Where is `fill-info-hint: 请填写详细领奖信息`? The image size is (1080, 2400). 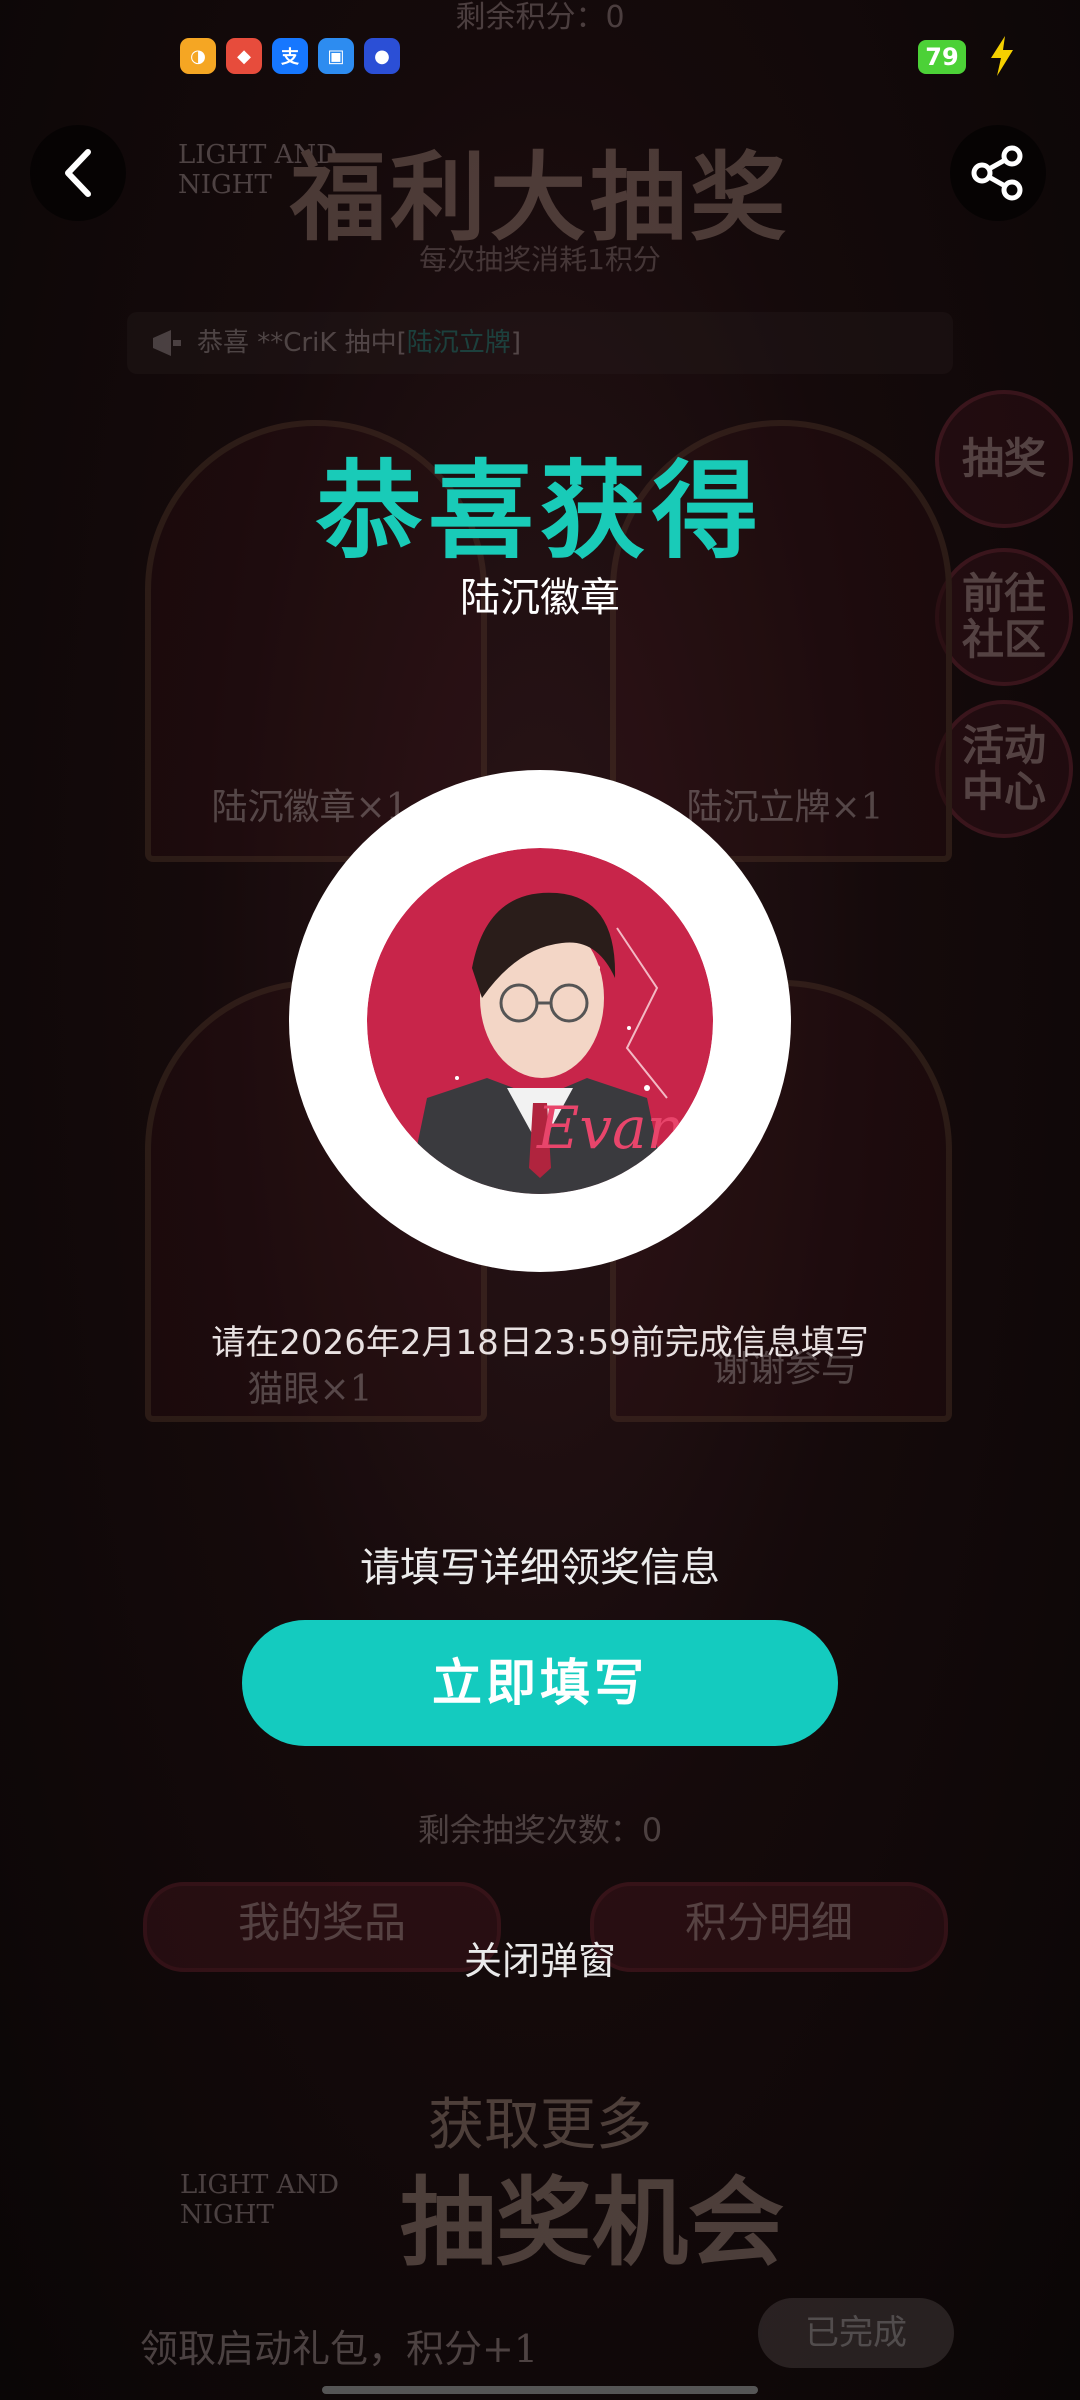 fill-info-hint: 请填写详细领奖信息 is located at coordinates (540, 1568).